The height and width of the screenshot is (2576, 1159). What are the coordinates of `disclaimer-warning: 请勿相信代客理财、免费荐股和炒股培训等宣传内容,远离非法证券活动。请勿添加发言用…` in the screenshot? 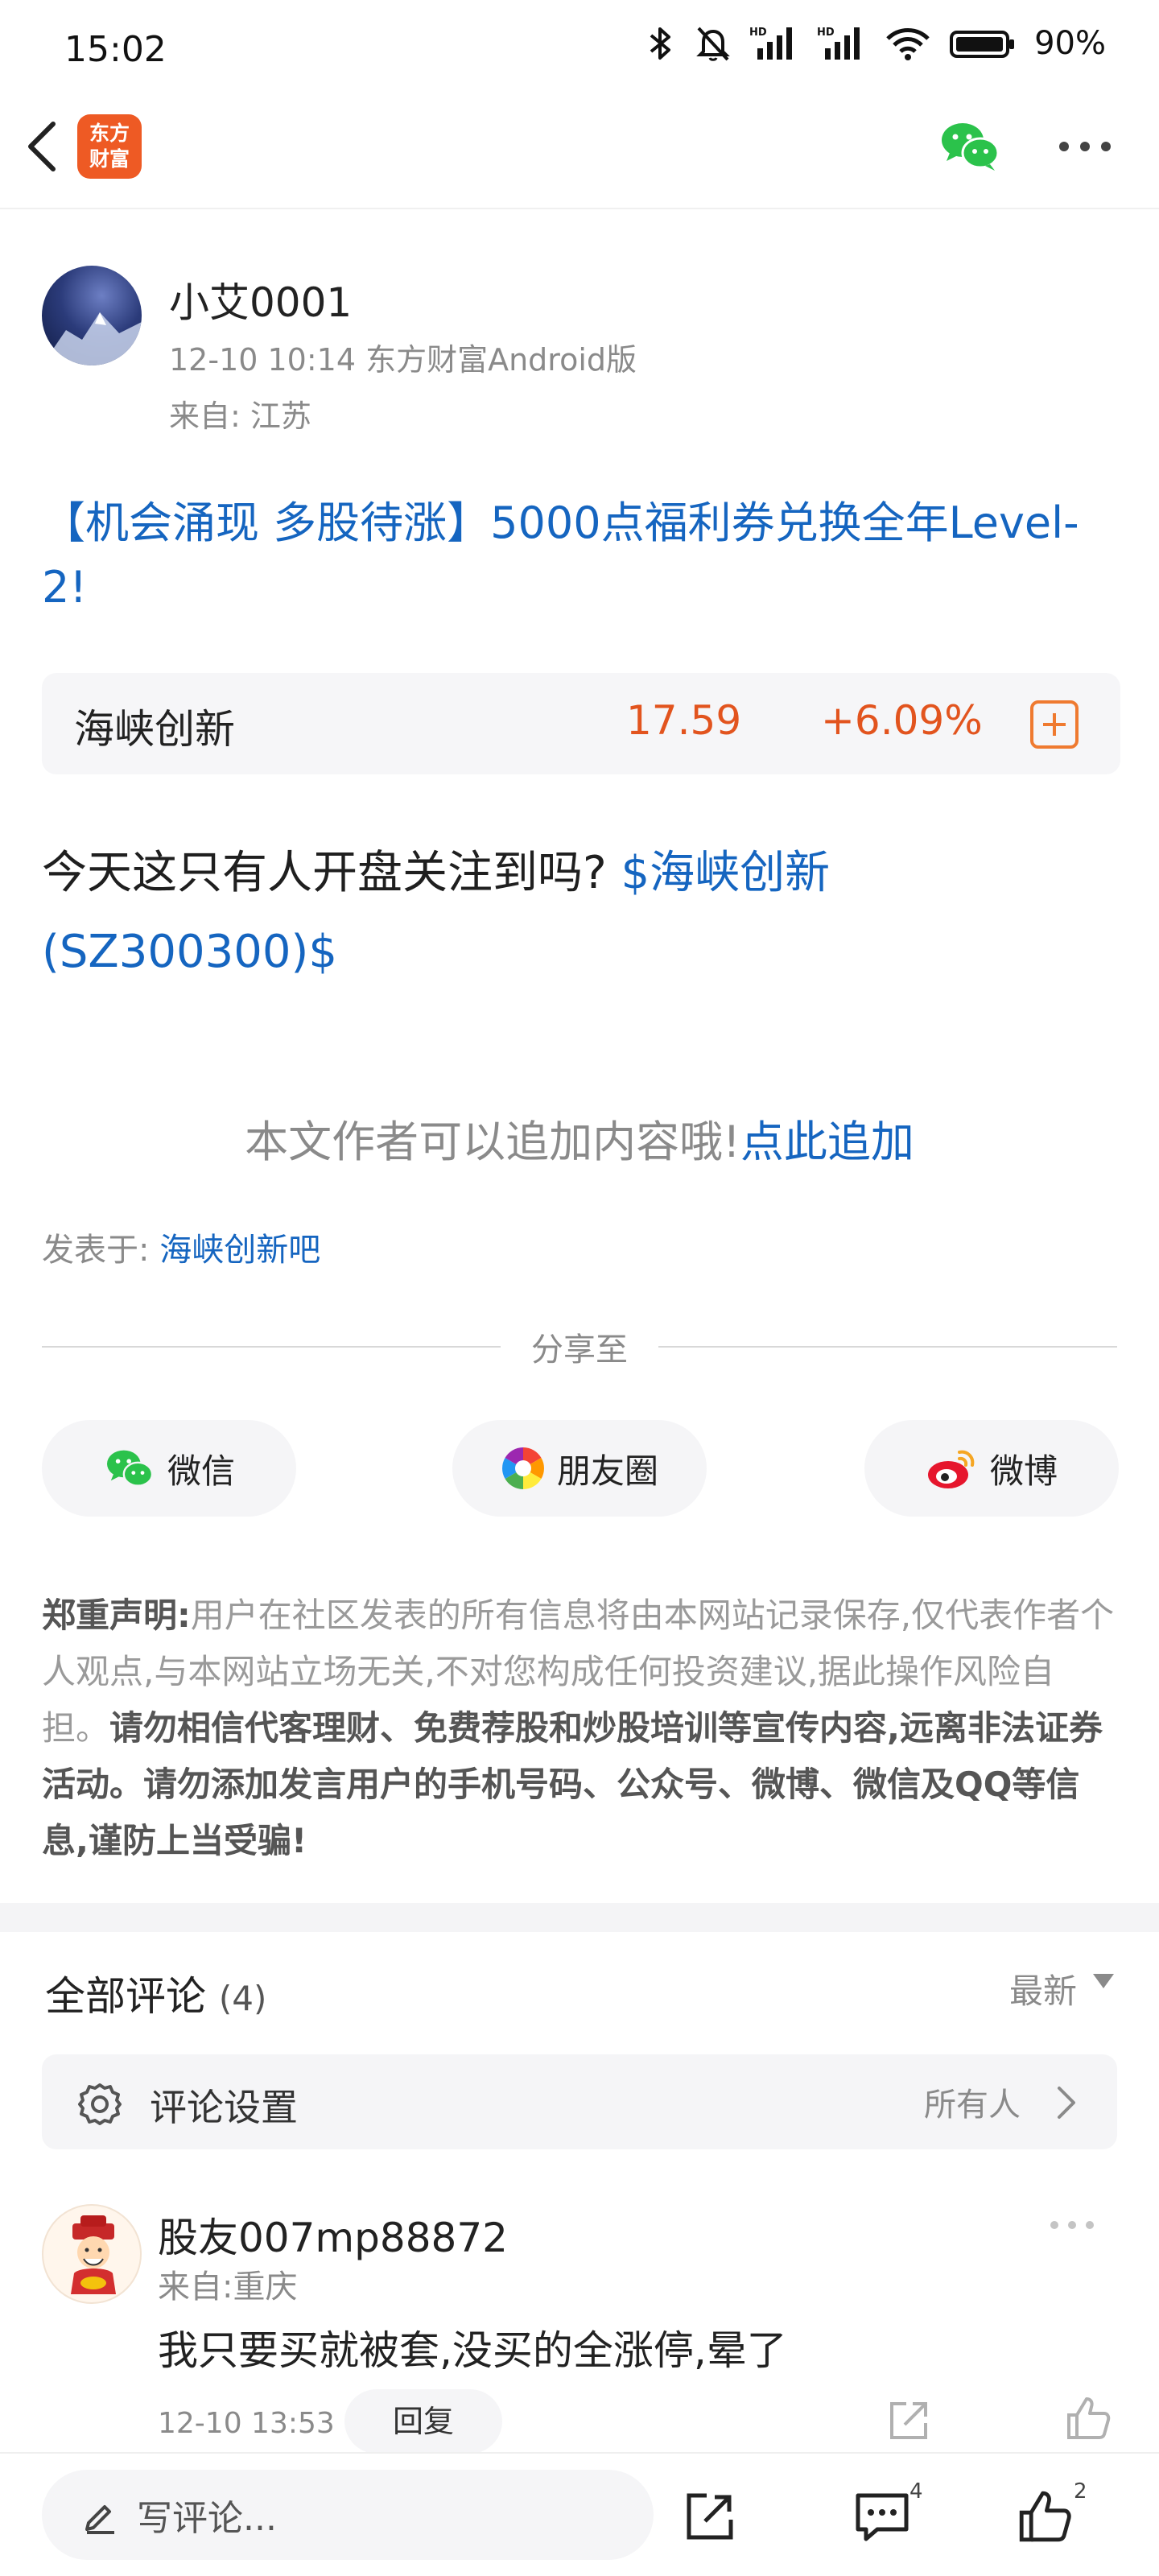 It's located at (572, 1784).